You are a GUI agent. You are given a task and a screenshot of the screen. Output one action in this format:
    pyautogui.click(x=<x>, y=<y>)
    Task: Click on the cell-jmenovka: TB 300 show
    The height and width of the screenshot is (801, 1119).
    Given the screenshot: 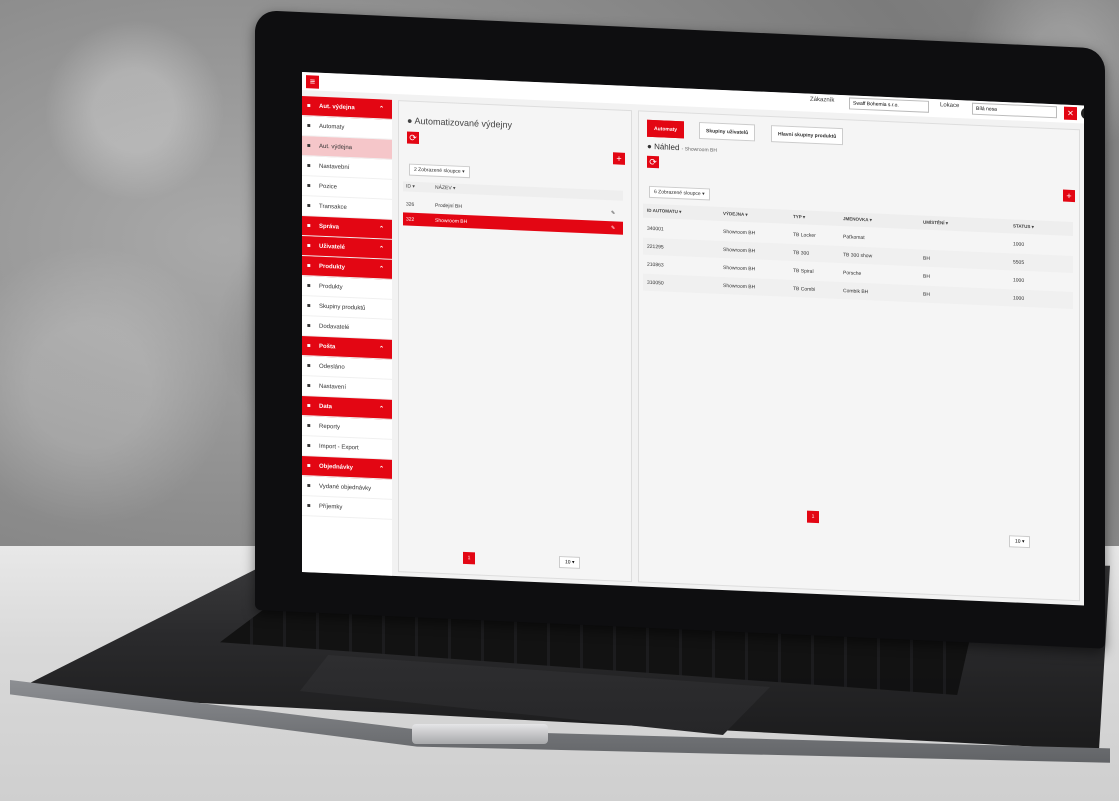 What is the action you would take?
    pyautogui.click(x=858, y=255)
    